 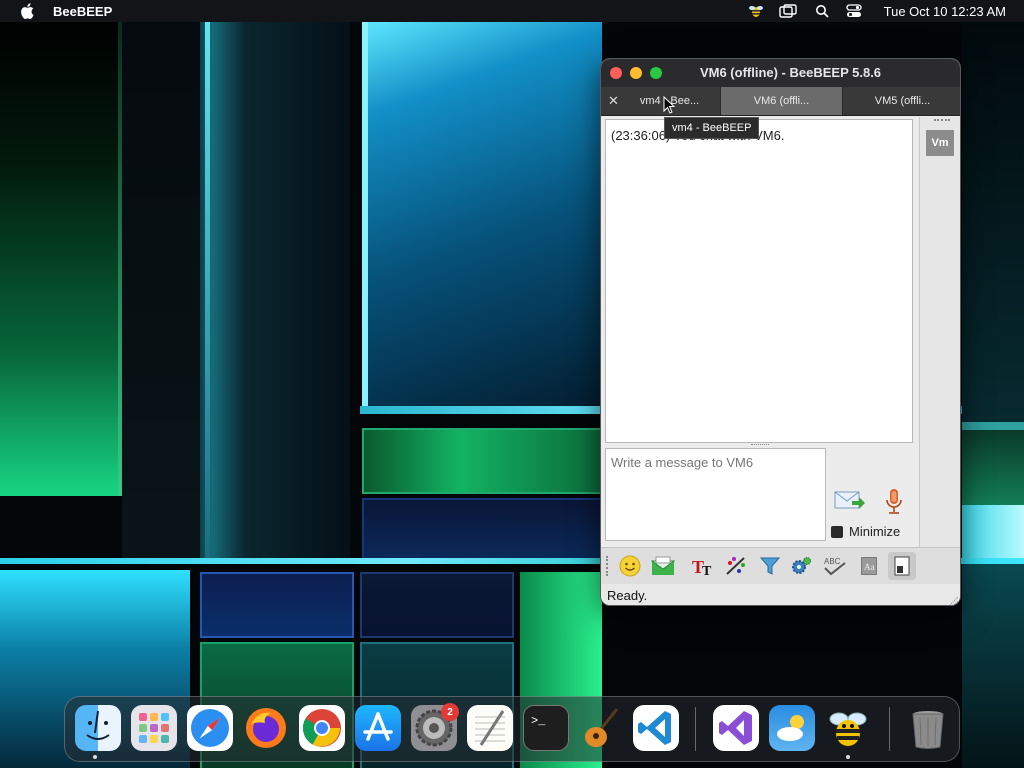 What do you see at coordinates (939, 332) in the screenshot?
I see `members-panel: Vm` at bounding box center [939, 332].